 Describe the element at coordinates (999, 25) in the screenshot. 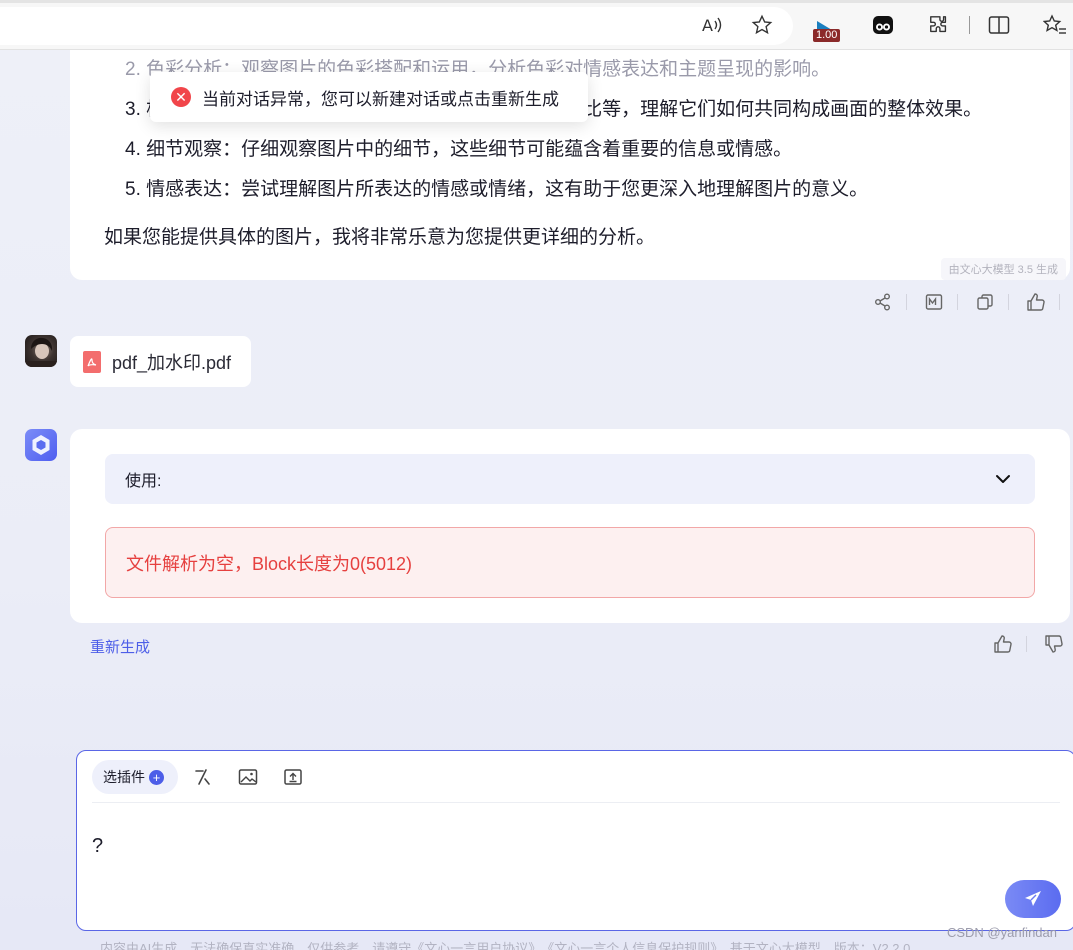

I see `split-screen-icon` at that location.